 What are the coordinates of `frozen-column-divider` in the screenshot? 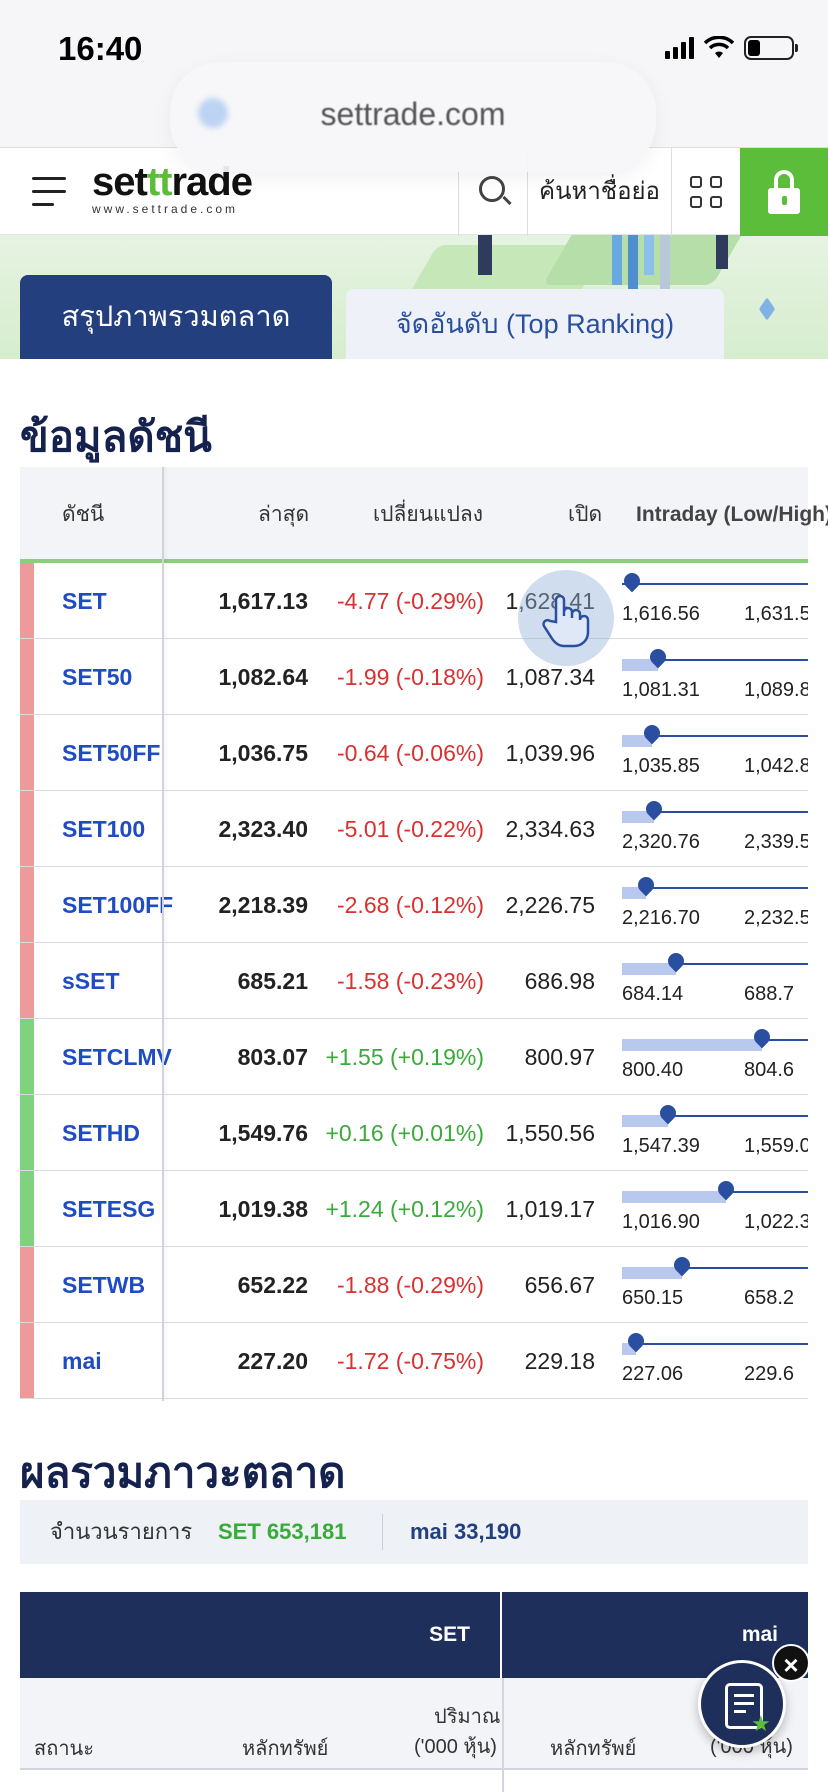 It's located at (163, 934).